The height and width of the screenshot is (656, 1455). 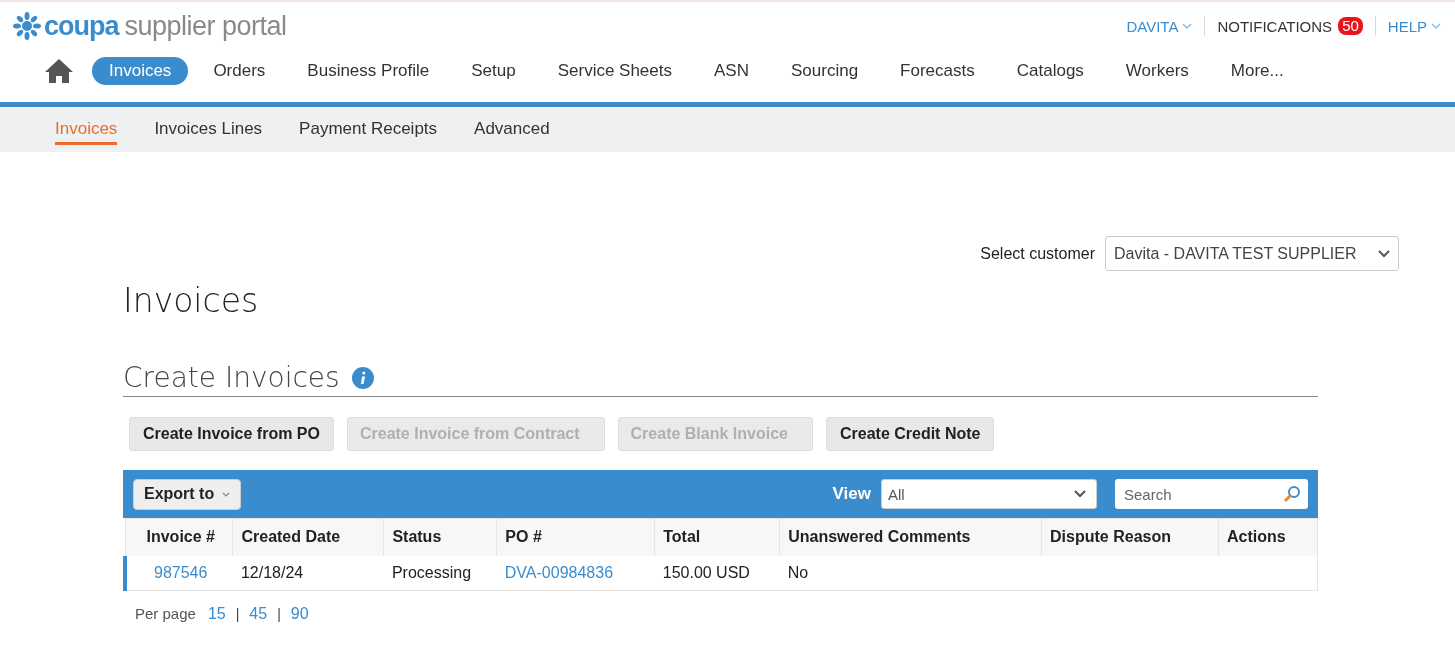 I want to click on column-header: Invoice #, so click(x=179, y=537).